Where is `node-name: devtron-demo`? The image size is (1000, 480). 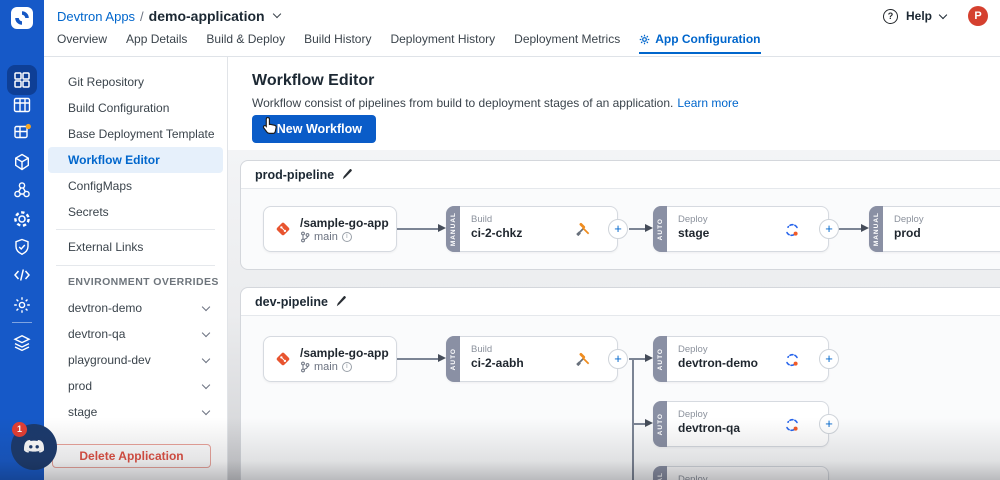
node-name: devtron-demo is located at coordinates (718, 363).